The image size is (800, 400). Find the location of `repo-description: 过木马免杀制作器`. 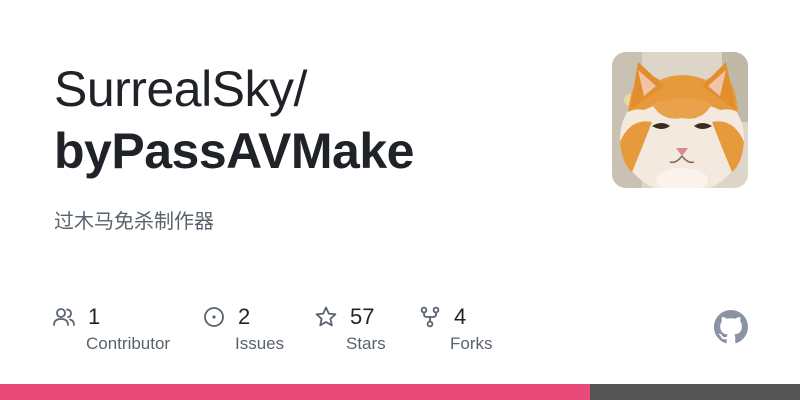

repo-description: 过木马免杀制作器 is located at coordinates (134, 221).